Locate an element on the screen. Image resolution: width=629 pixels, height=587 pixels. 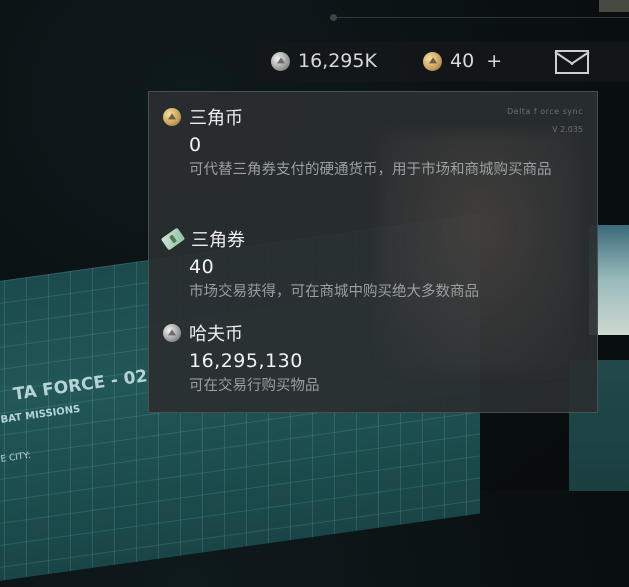
corner-highlight is located at coordinates (614, 6).